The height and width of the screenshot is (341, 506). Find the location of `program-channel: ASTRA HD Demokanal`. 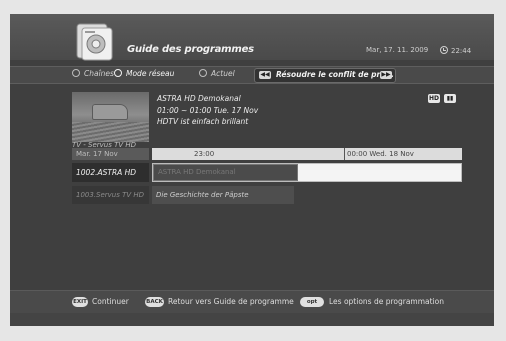

program-channel: ASTRA HD Demokanal is located at coordinates (199, 98).